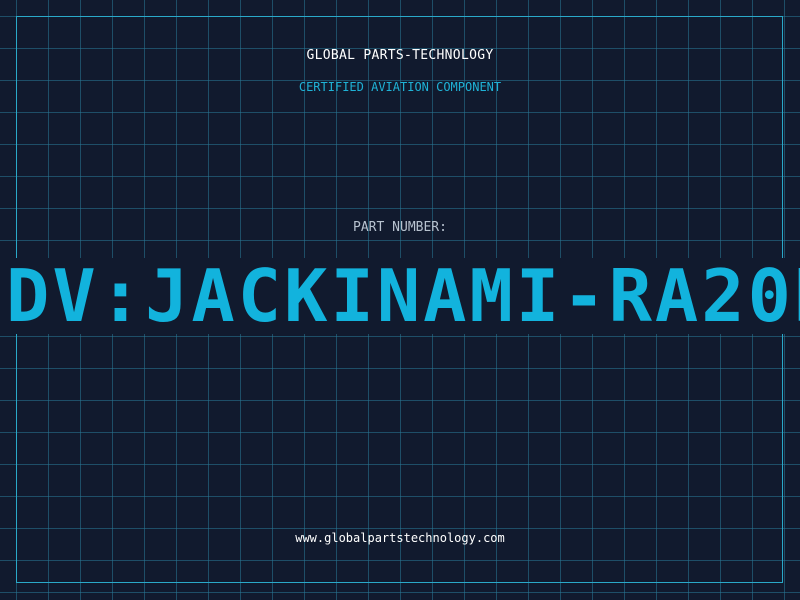  I want to click on website-url: www.globalpartstechnology.com, so click(400, 538).